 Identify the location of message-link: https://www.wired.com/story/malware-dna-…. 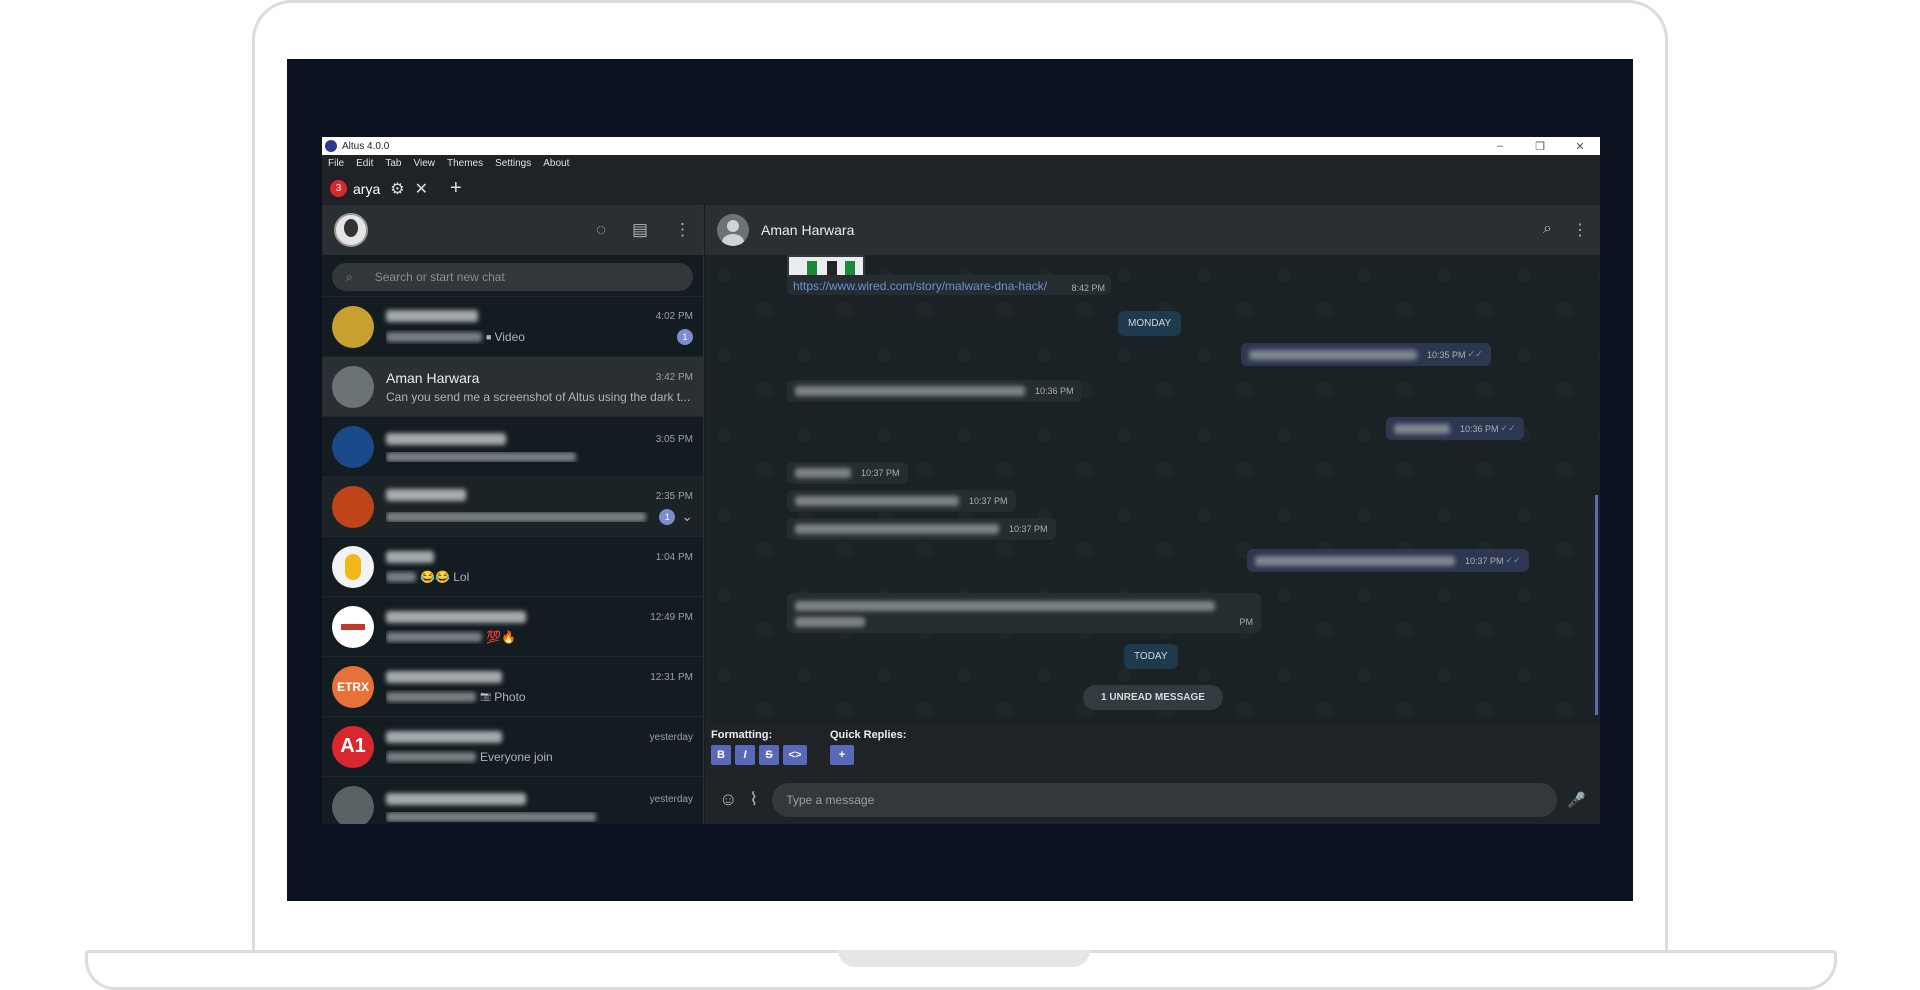
(949, 285).